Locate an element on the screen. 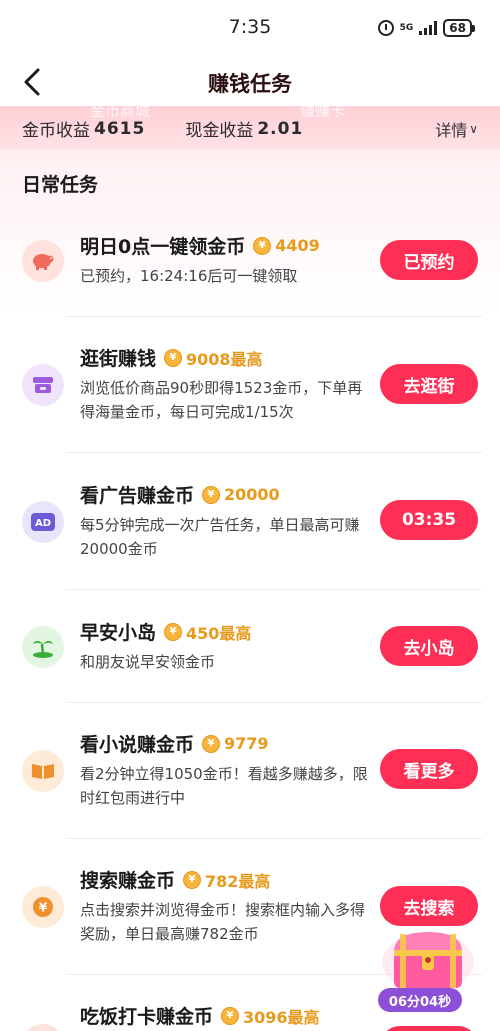 The height and width of the screenshot is (1031, 500). task-title-row: 明日0点一键领金币 ¥ 4409 is located at coordinates (200, 245).